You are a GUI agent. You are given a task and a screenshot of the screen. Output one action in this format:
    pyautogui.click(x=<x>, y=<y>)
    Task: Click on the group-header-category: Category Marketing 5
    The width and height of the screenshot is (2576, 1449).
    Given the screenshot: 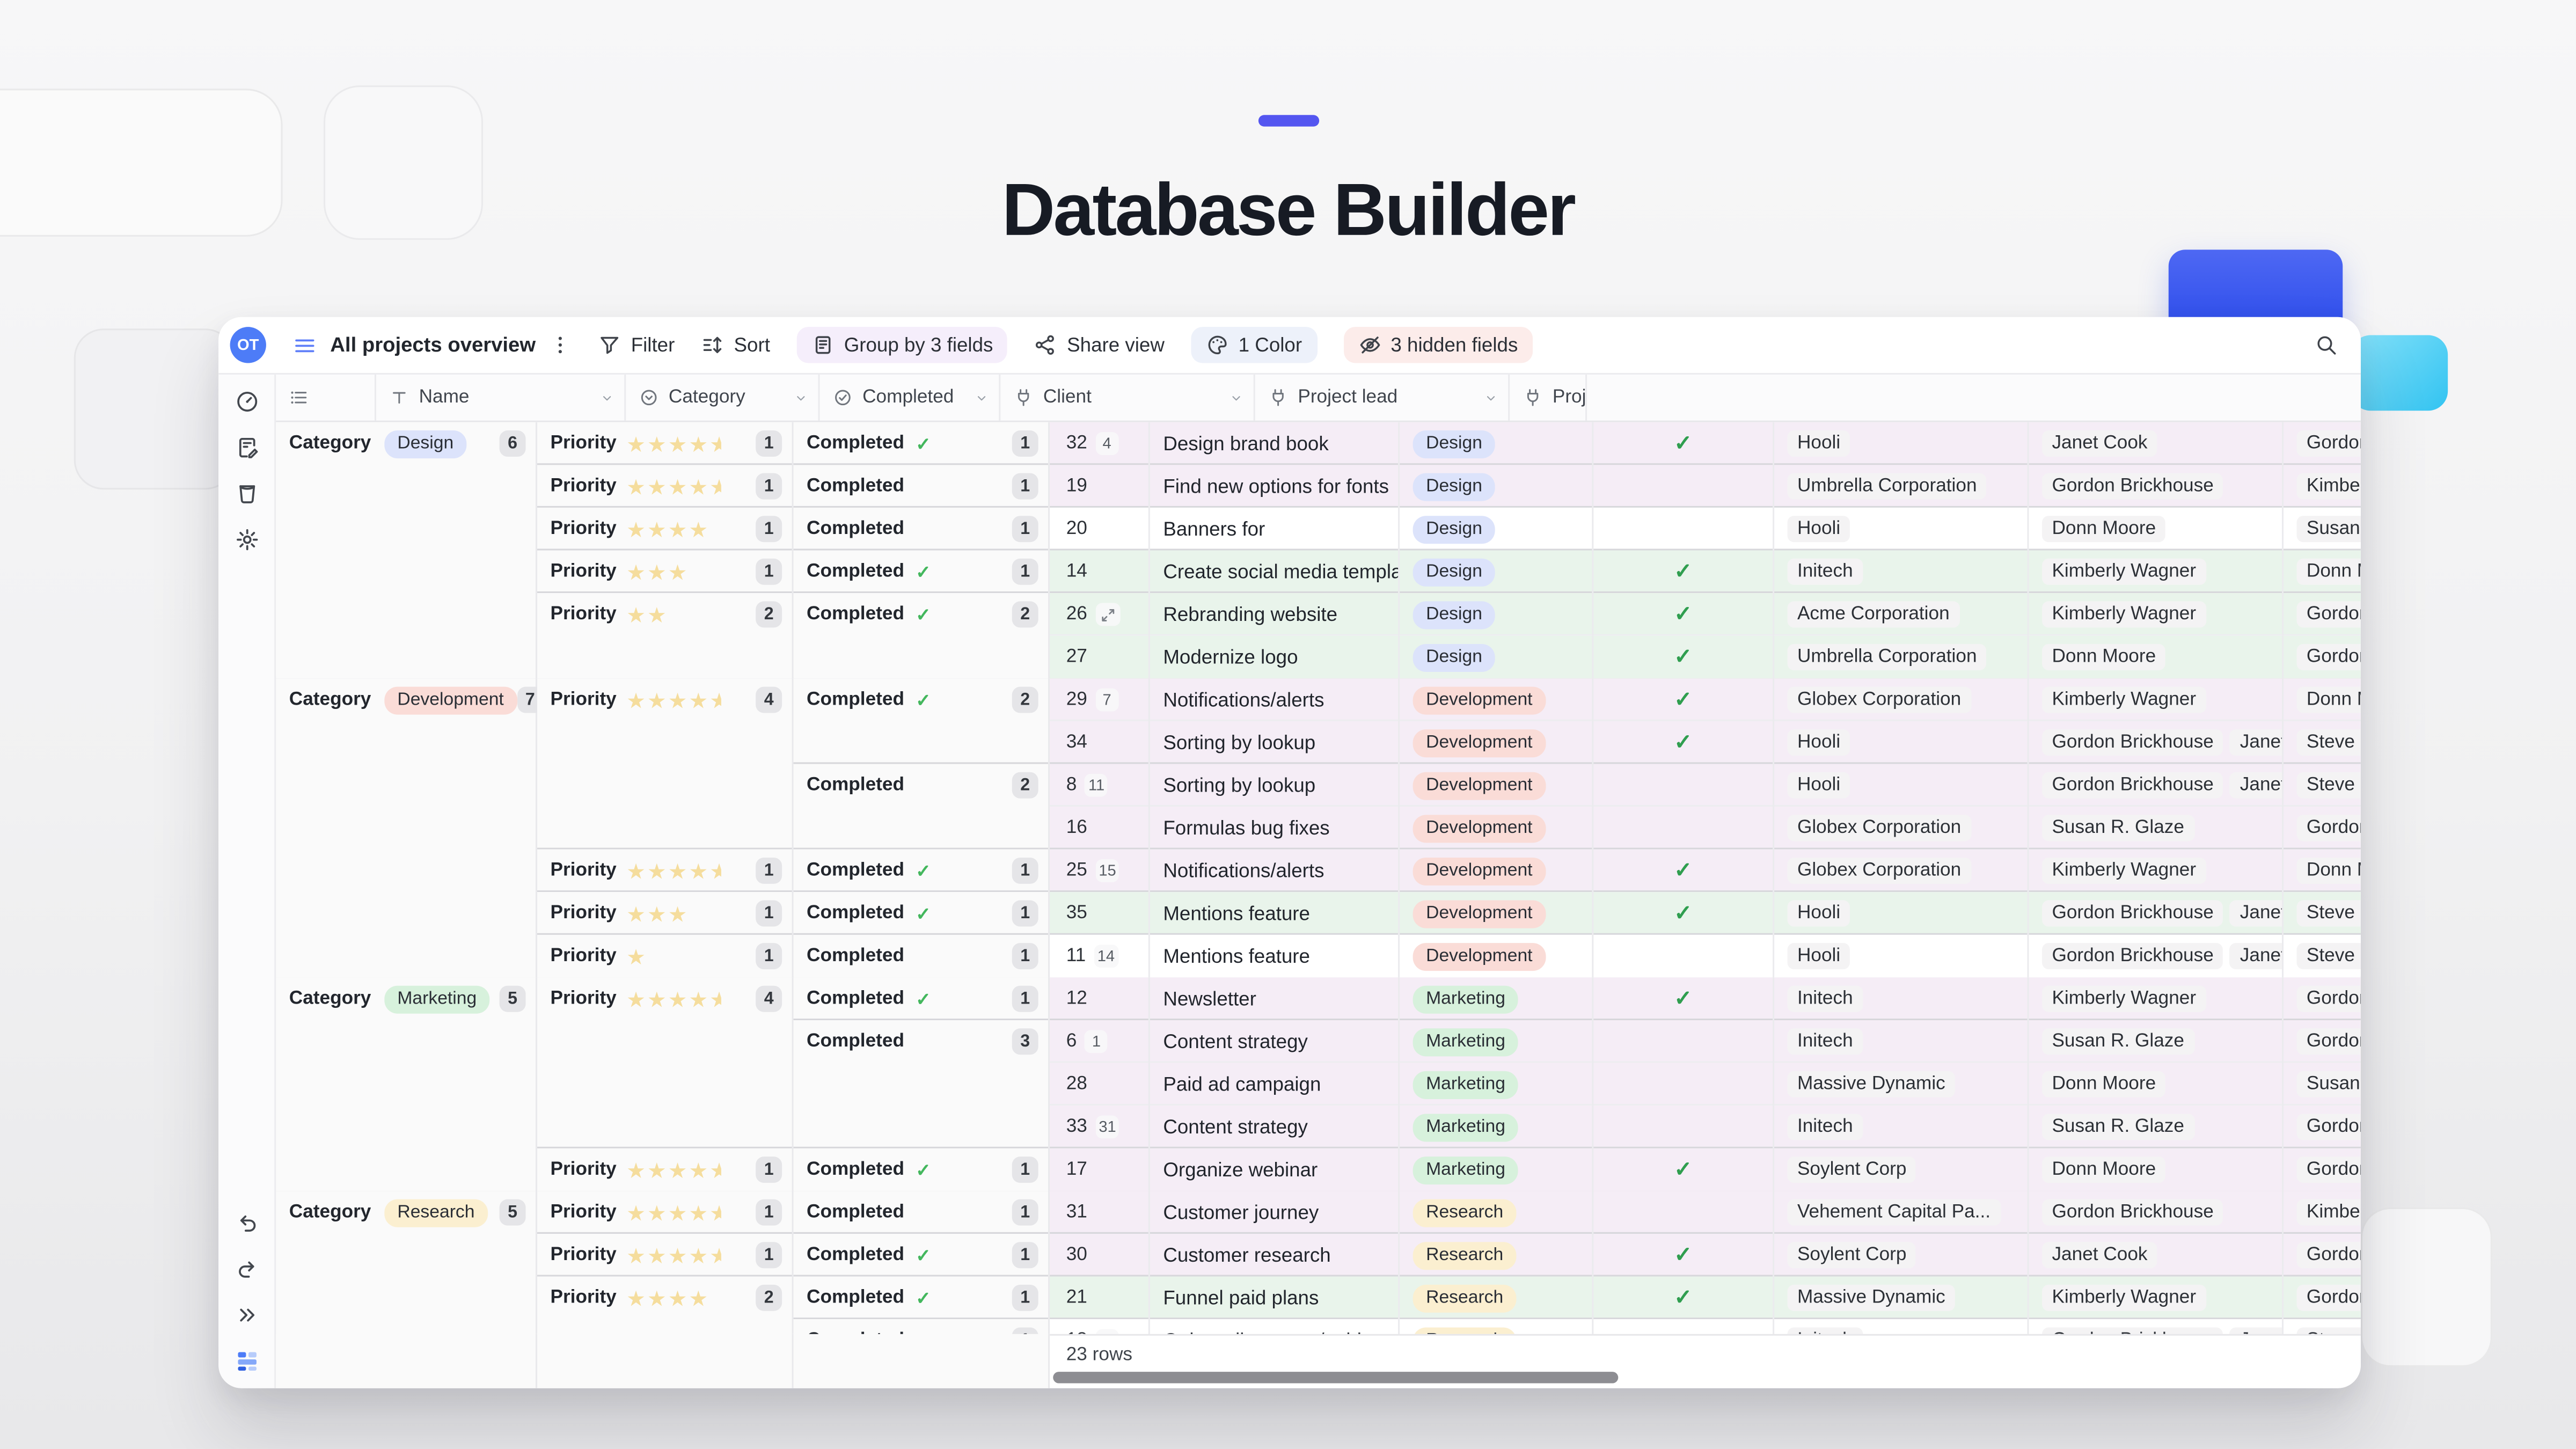 What is the action you would take?
    pyautogui.click(x=407, y=1084)
    